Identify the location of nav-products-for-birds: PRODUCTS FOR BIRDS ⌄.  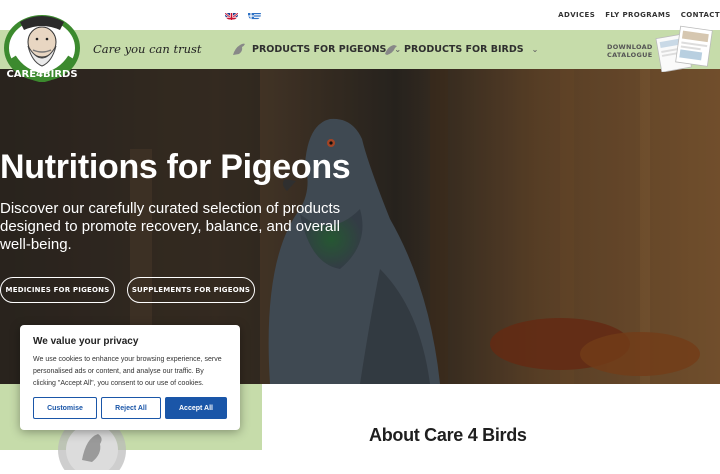
(461, 49).